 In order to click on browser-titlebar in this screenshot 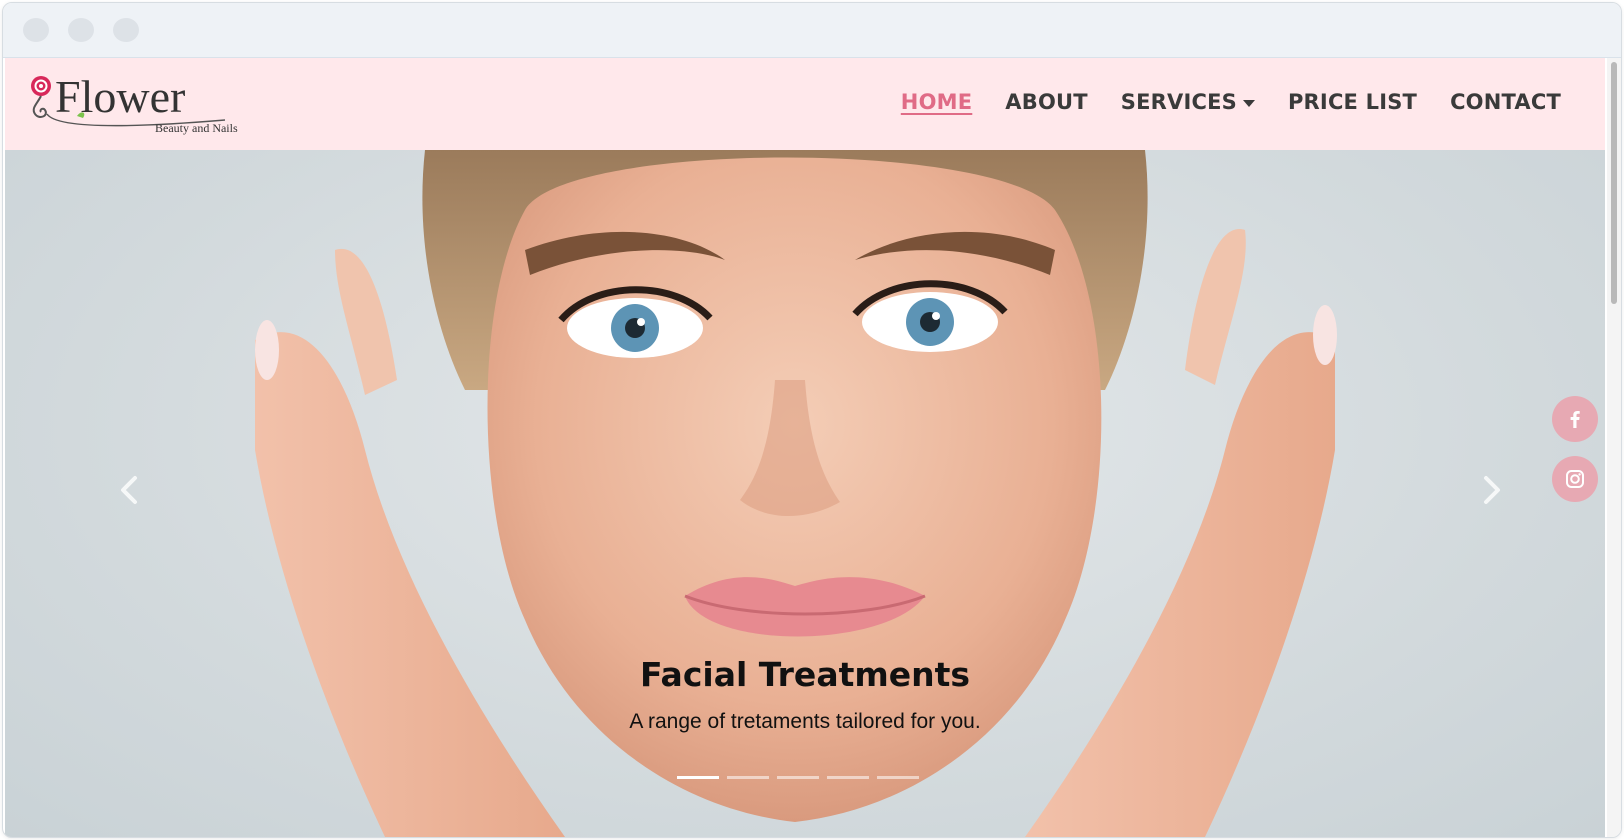, I will do `click(812, 30)`.